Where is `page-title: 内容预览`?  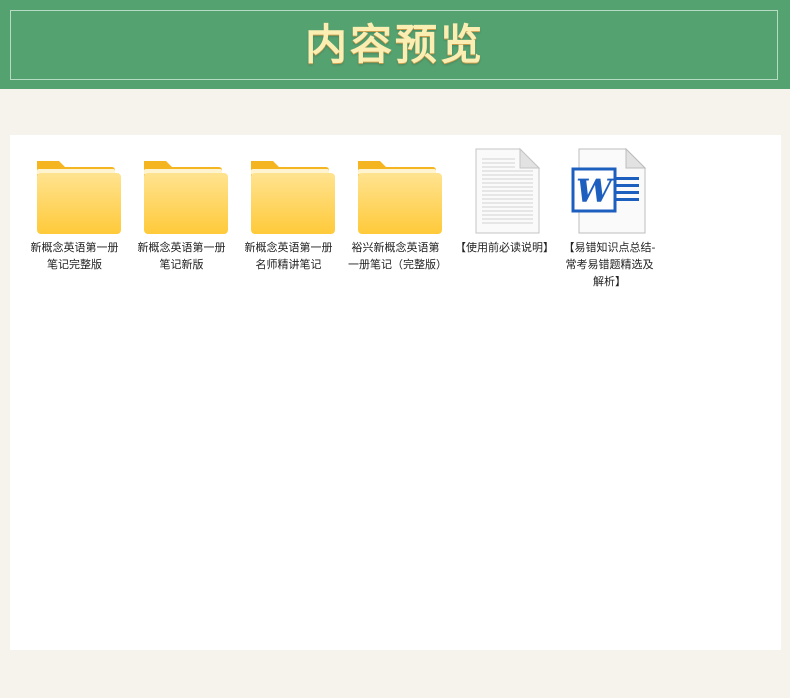
page-title: 内容预览 is located at coordinates (394, 44).